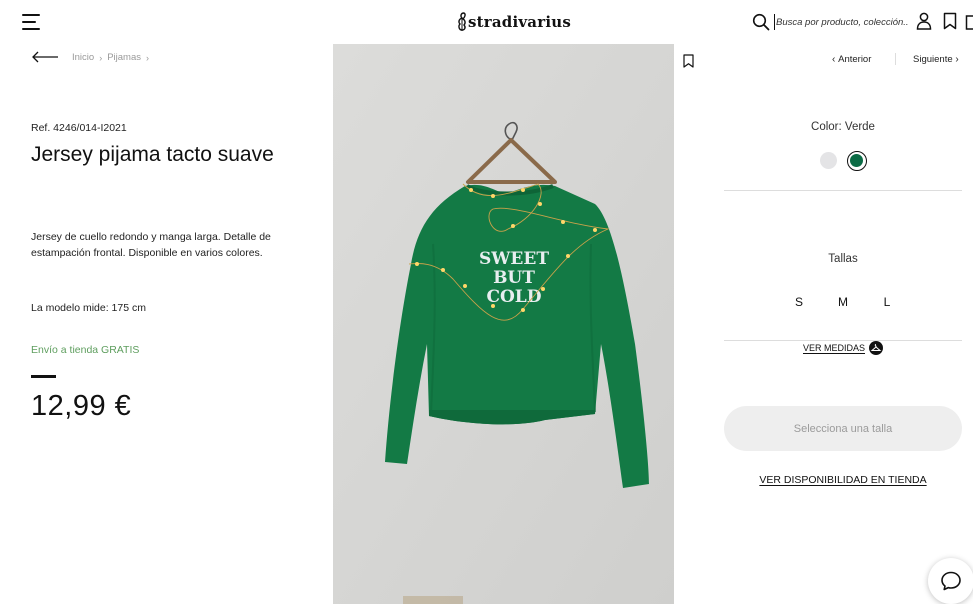 The width and height of the screenshot is (973, 604). I want to click on next-product-link: Siguiente ›, so click(936, 59).